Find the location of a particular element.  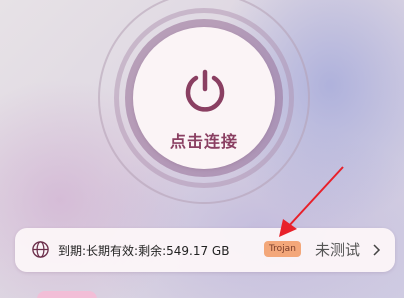

latency-test-status: 未测试 is located at coordinates (337, 249).